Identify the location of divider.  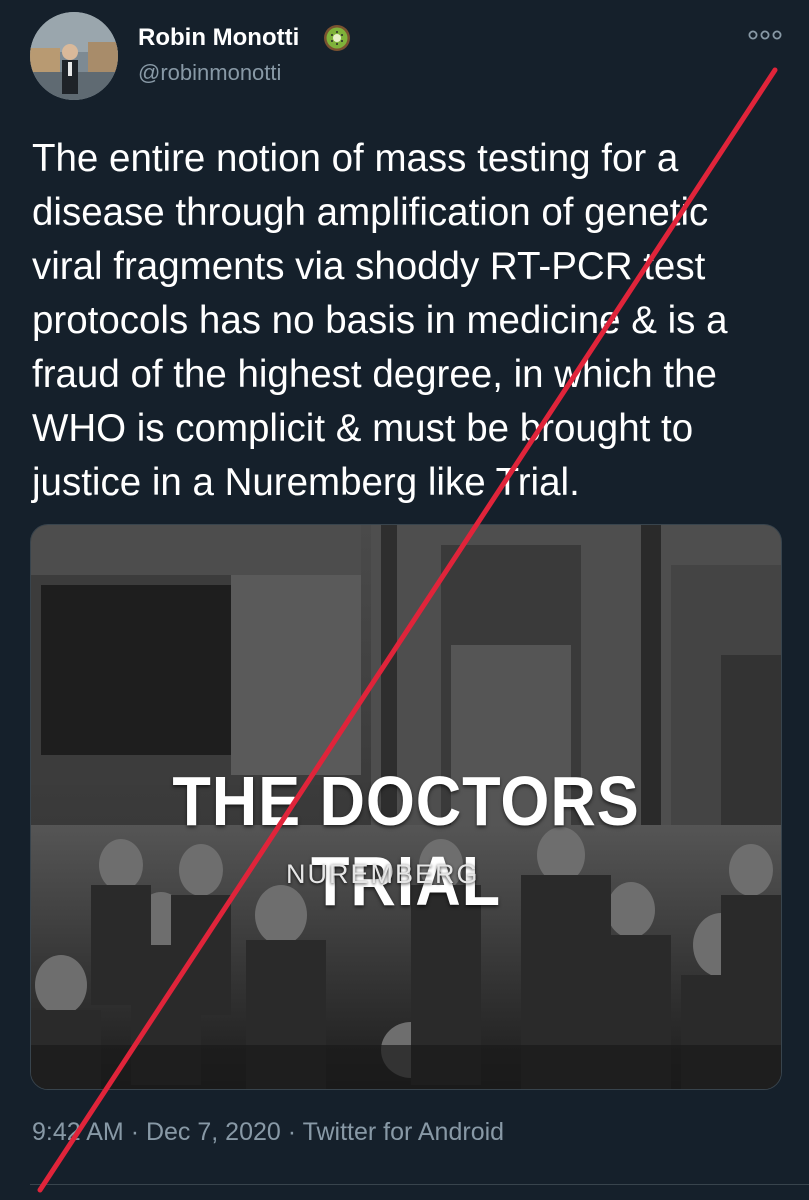
(419, 1184).